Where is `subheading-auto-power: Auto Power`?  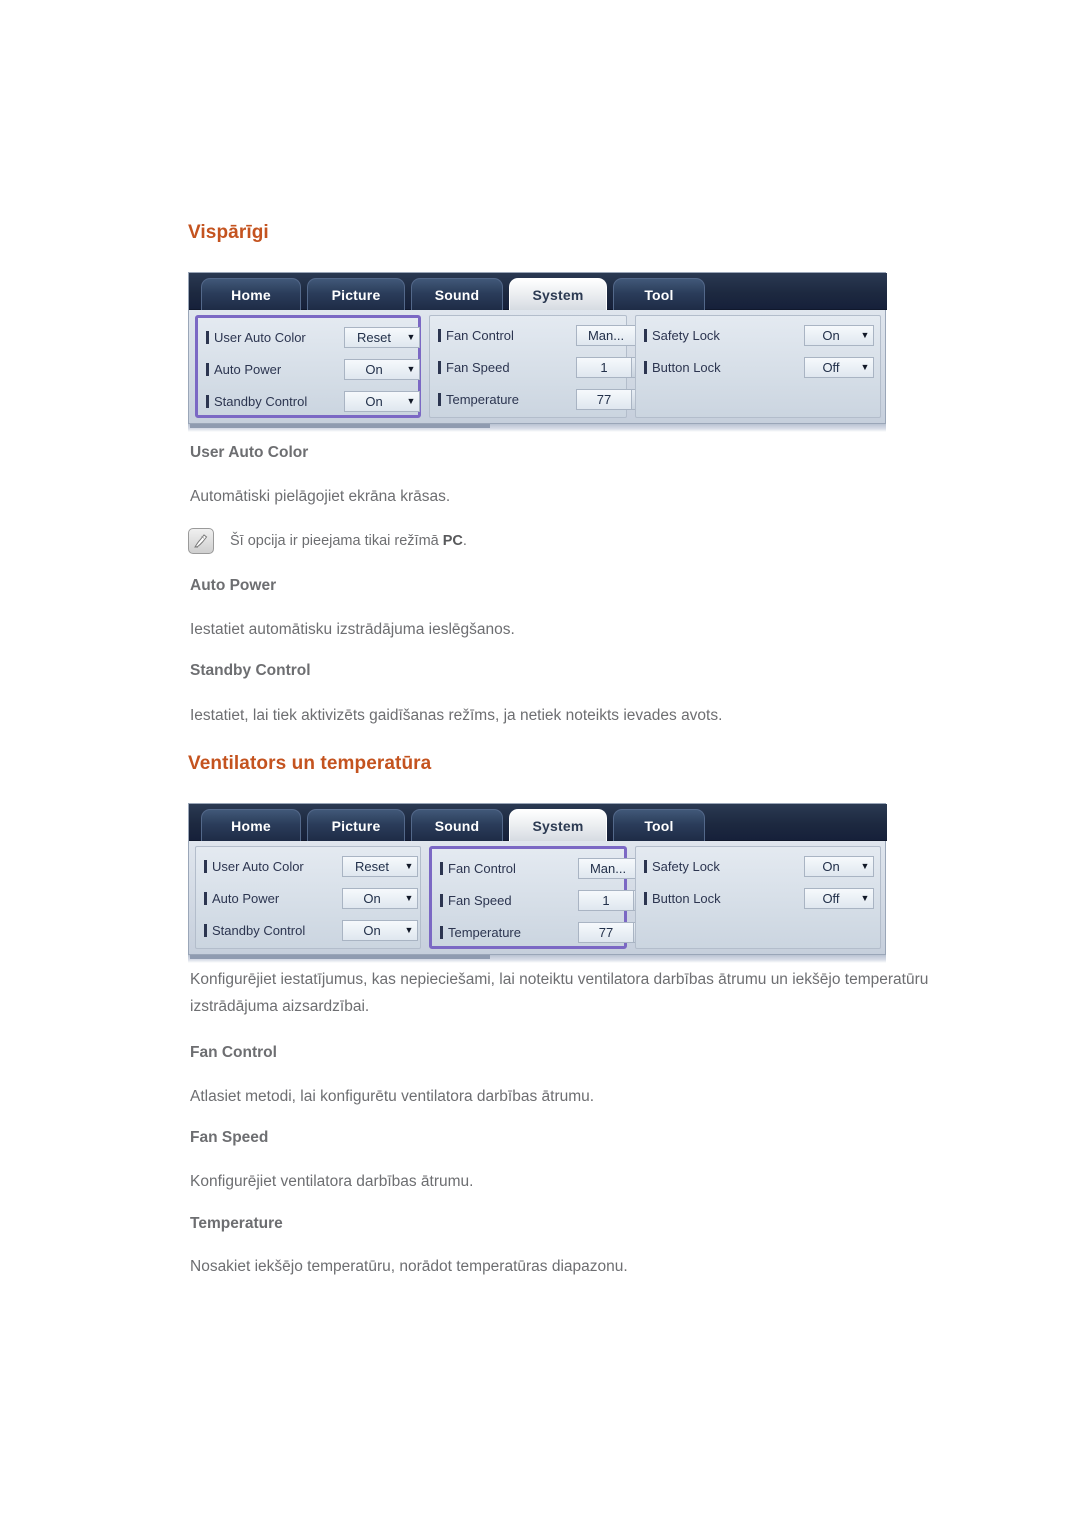
subheading-auto-power: Auto Power is located at coordinates (233, 585).